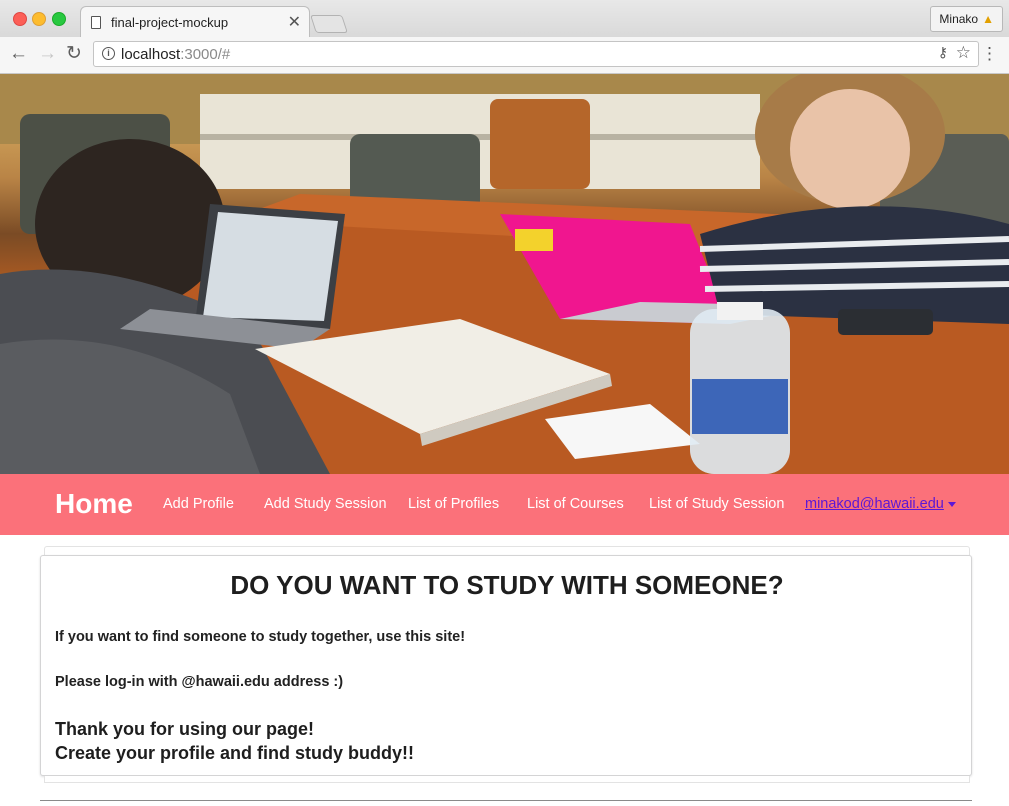  I want to click on profile-button: Minako ▲, so click(966, 19).